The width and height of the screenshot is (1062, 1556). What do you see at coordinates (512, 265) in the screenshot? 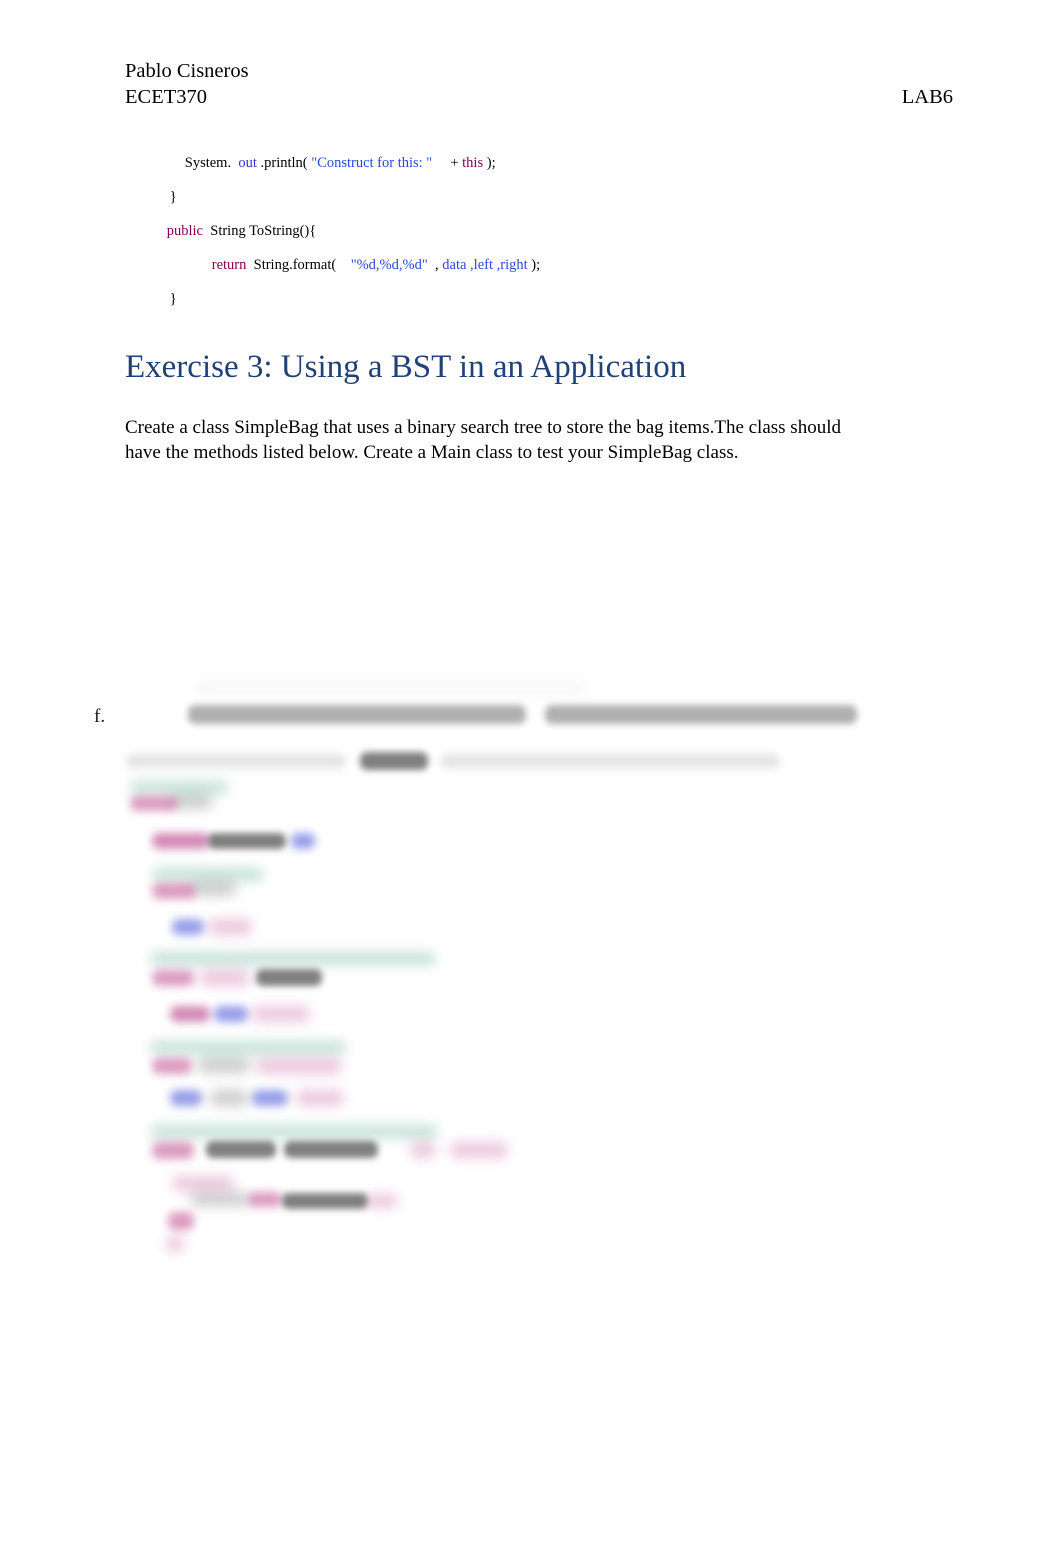
I see `code-token-right: ,right` at bounding box center [512, 265].